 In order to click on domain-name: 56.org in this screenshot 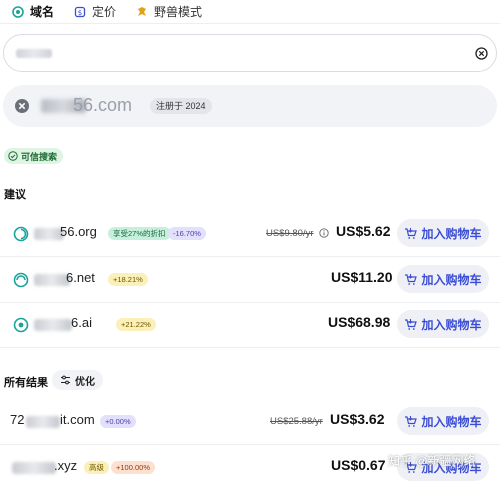, I will do `click(78, 231)`.